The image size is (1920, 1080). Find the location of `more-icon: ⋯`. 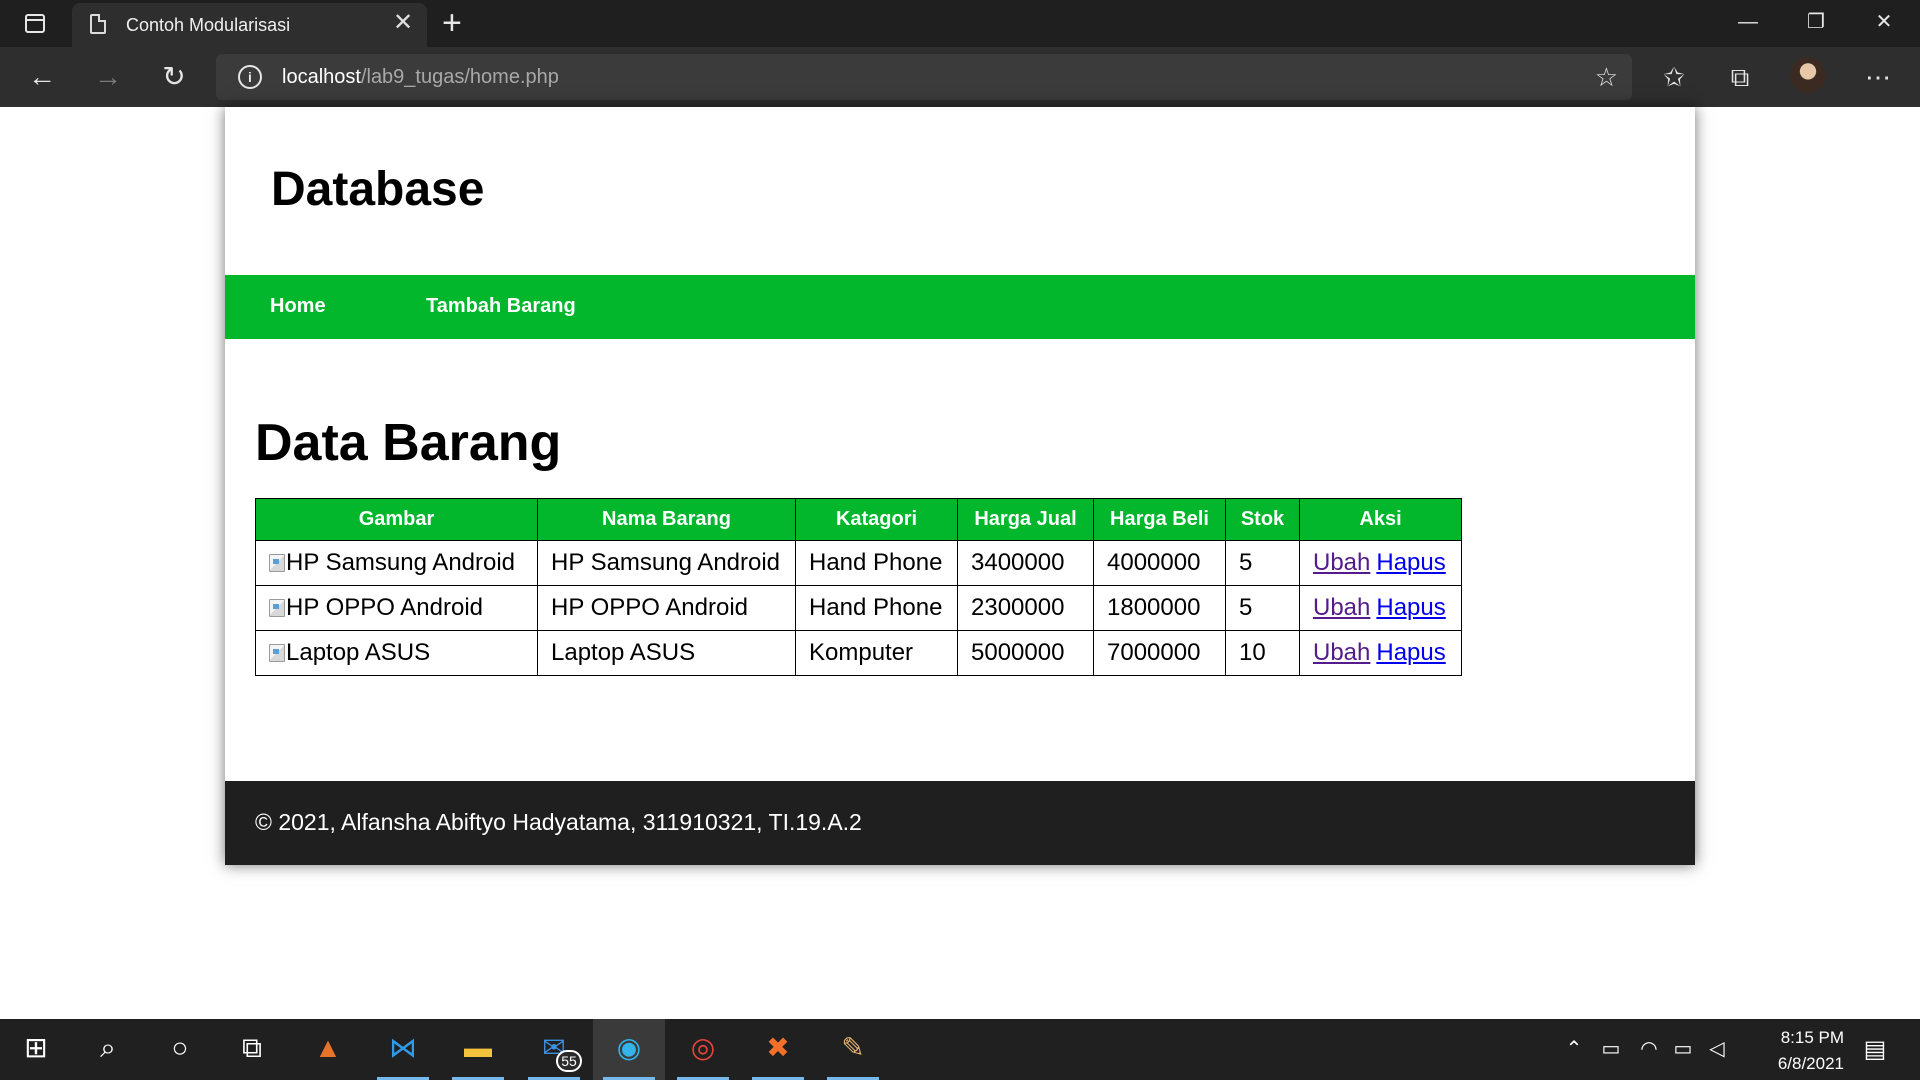

more-icon: ⋯ is located at coordinates (1878, 77).